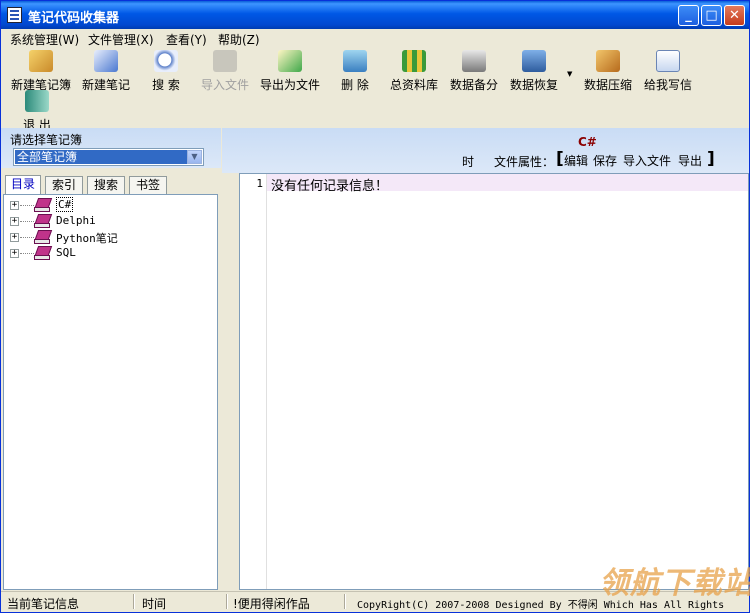  I want to click on total-library-button: 总资料库, so click(414, 71).